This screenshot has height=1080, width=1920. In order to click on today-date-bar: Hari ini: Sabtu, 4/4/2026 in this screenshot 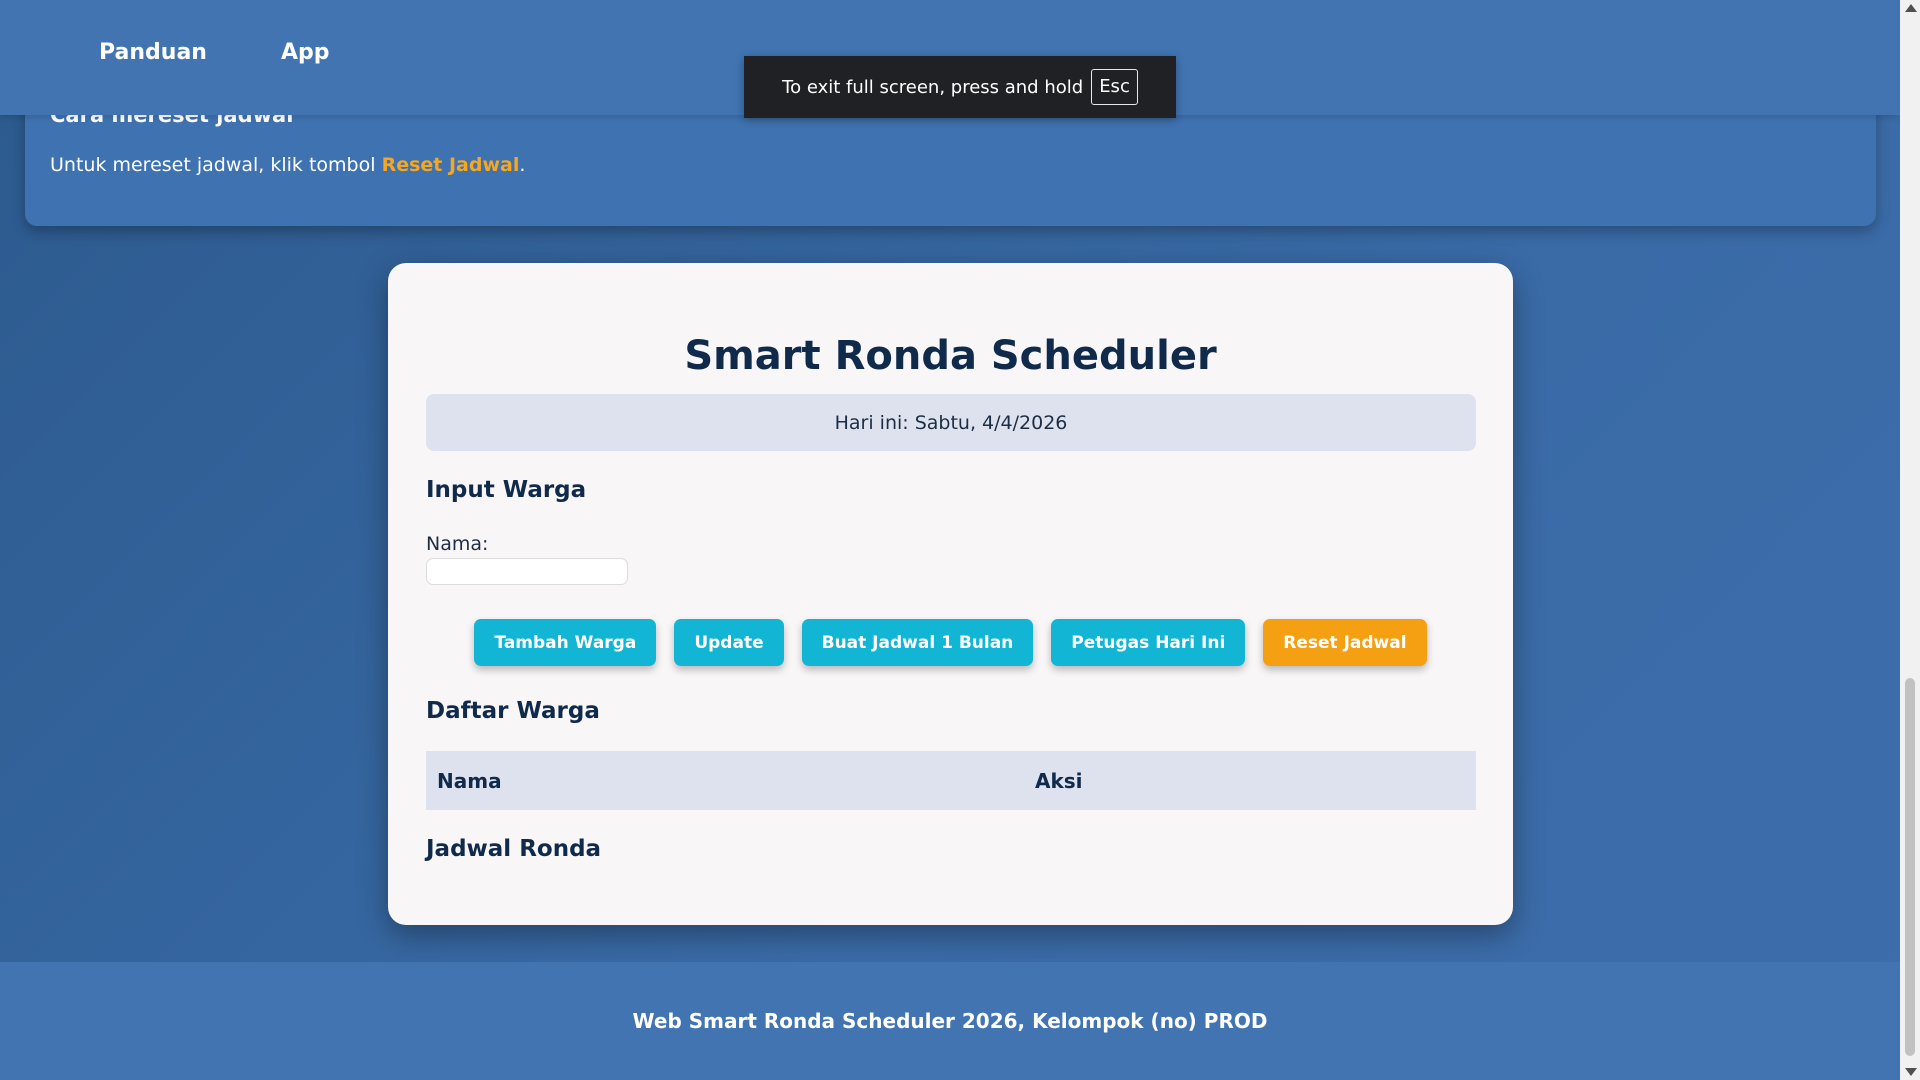, I will do `click(951, 422)`.